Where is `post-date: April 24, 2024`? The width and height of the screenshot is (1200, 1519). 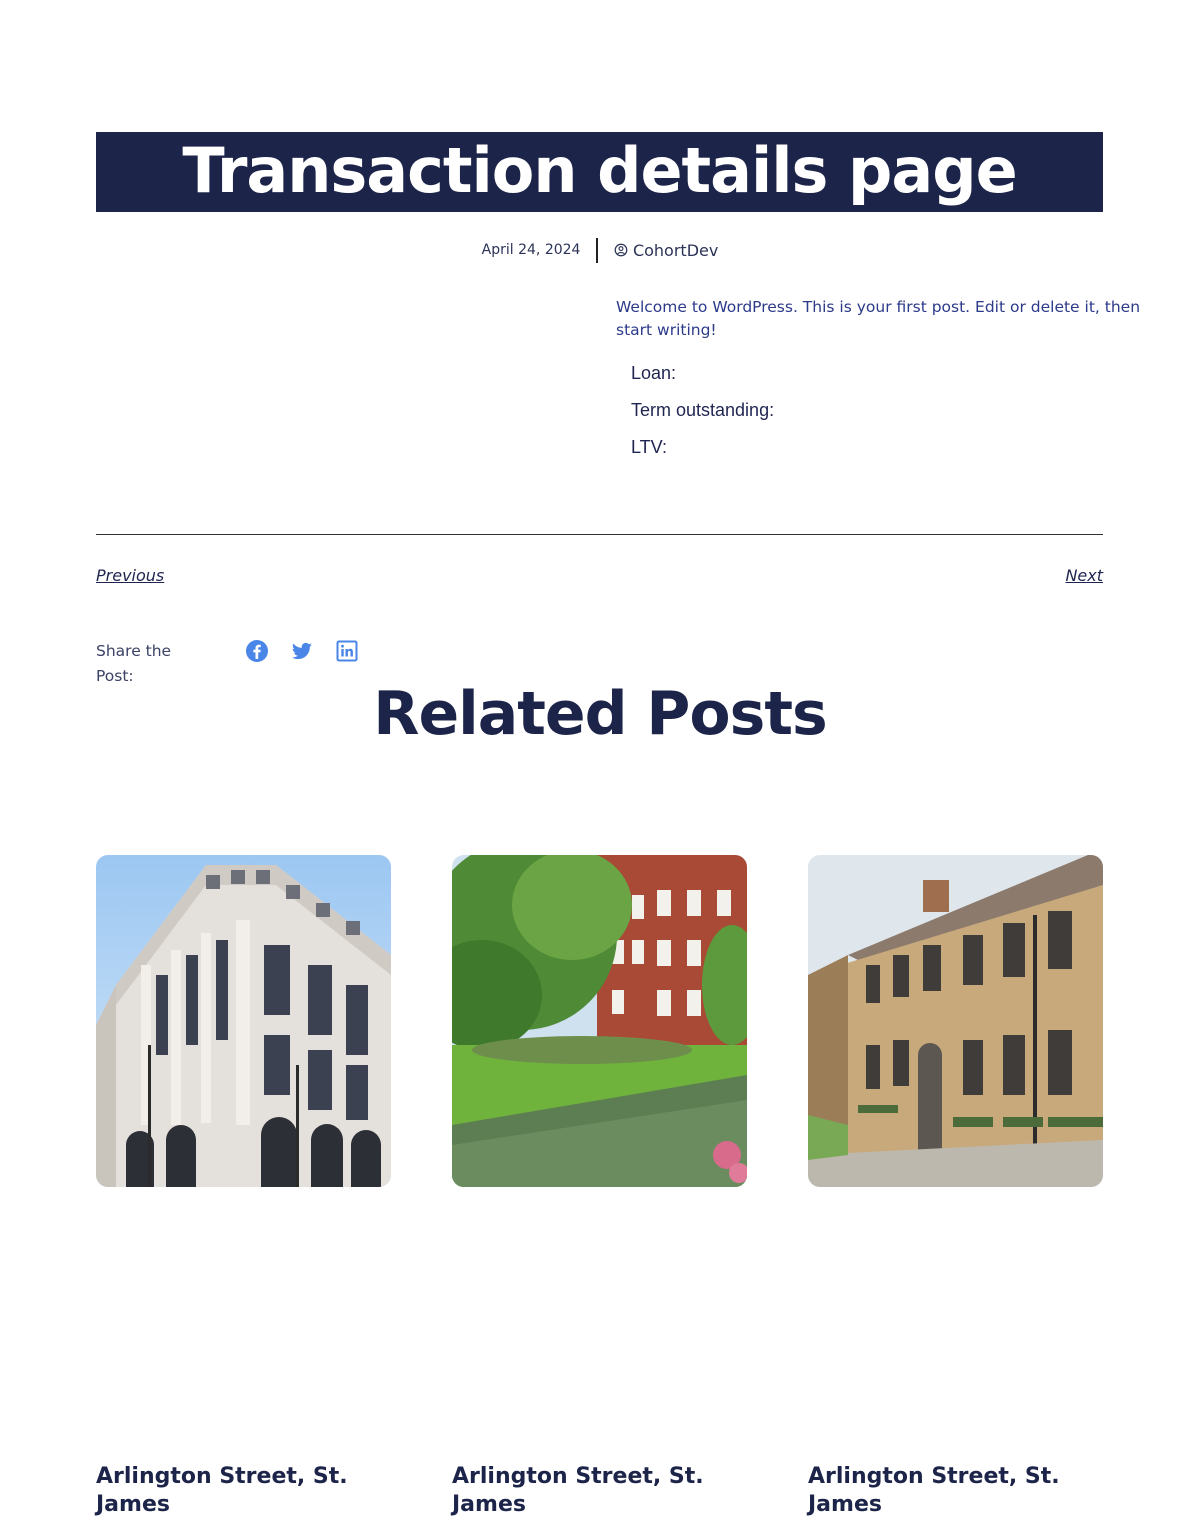
post-date: April 24, 2024 is located at coordinates (531, 250).